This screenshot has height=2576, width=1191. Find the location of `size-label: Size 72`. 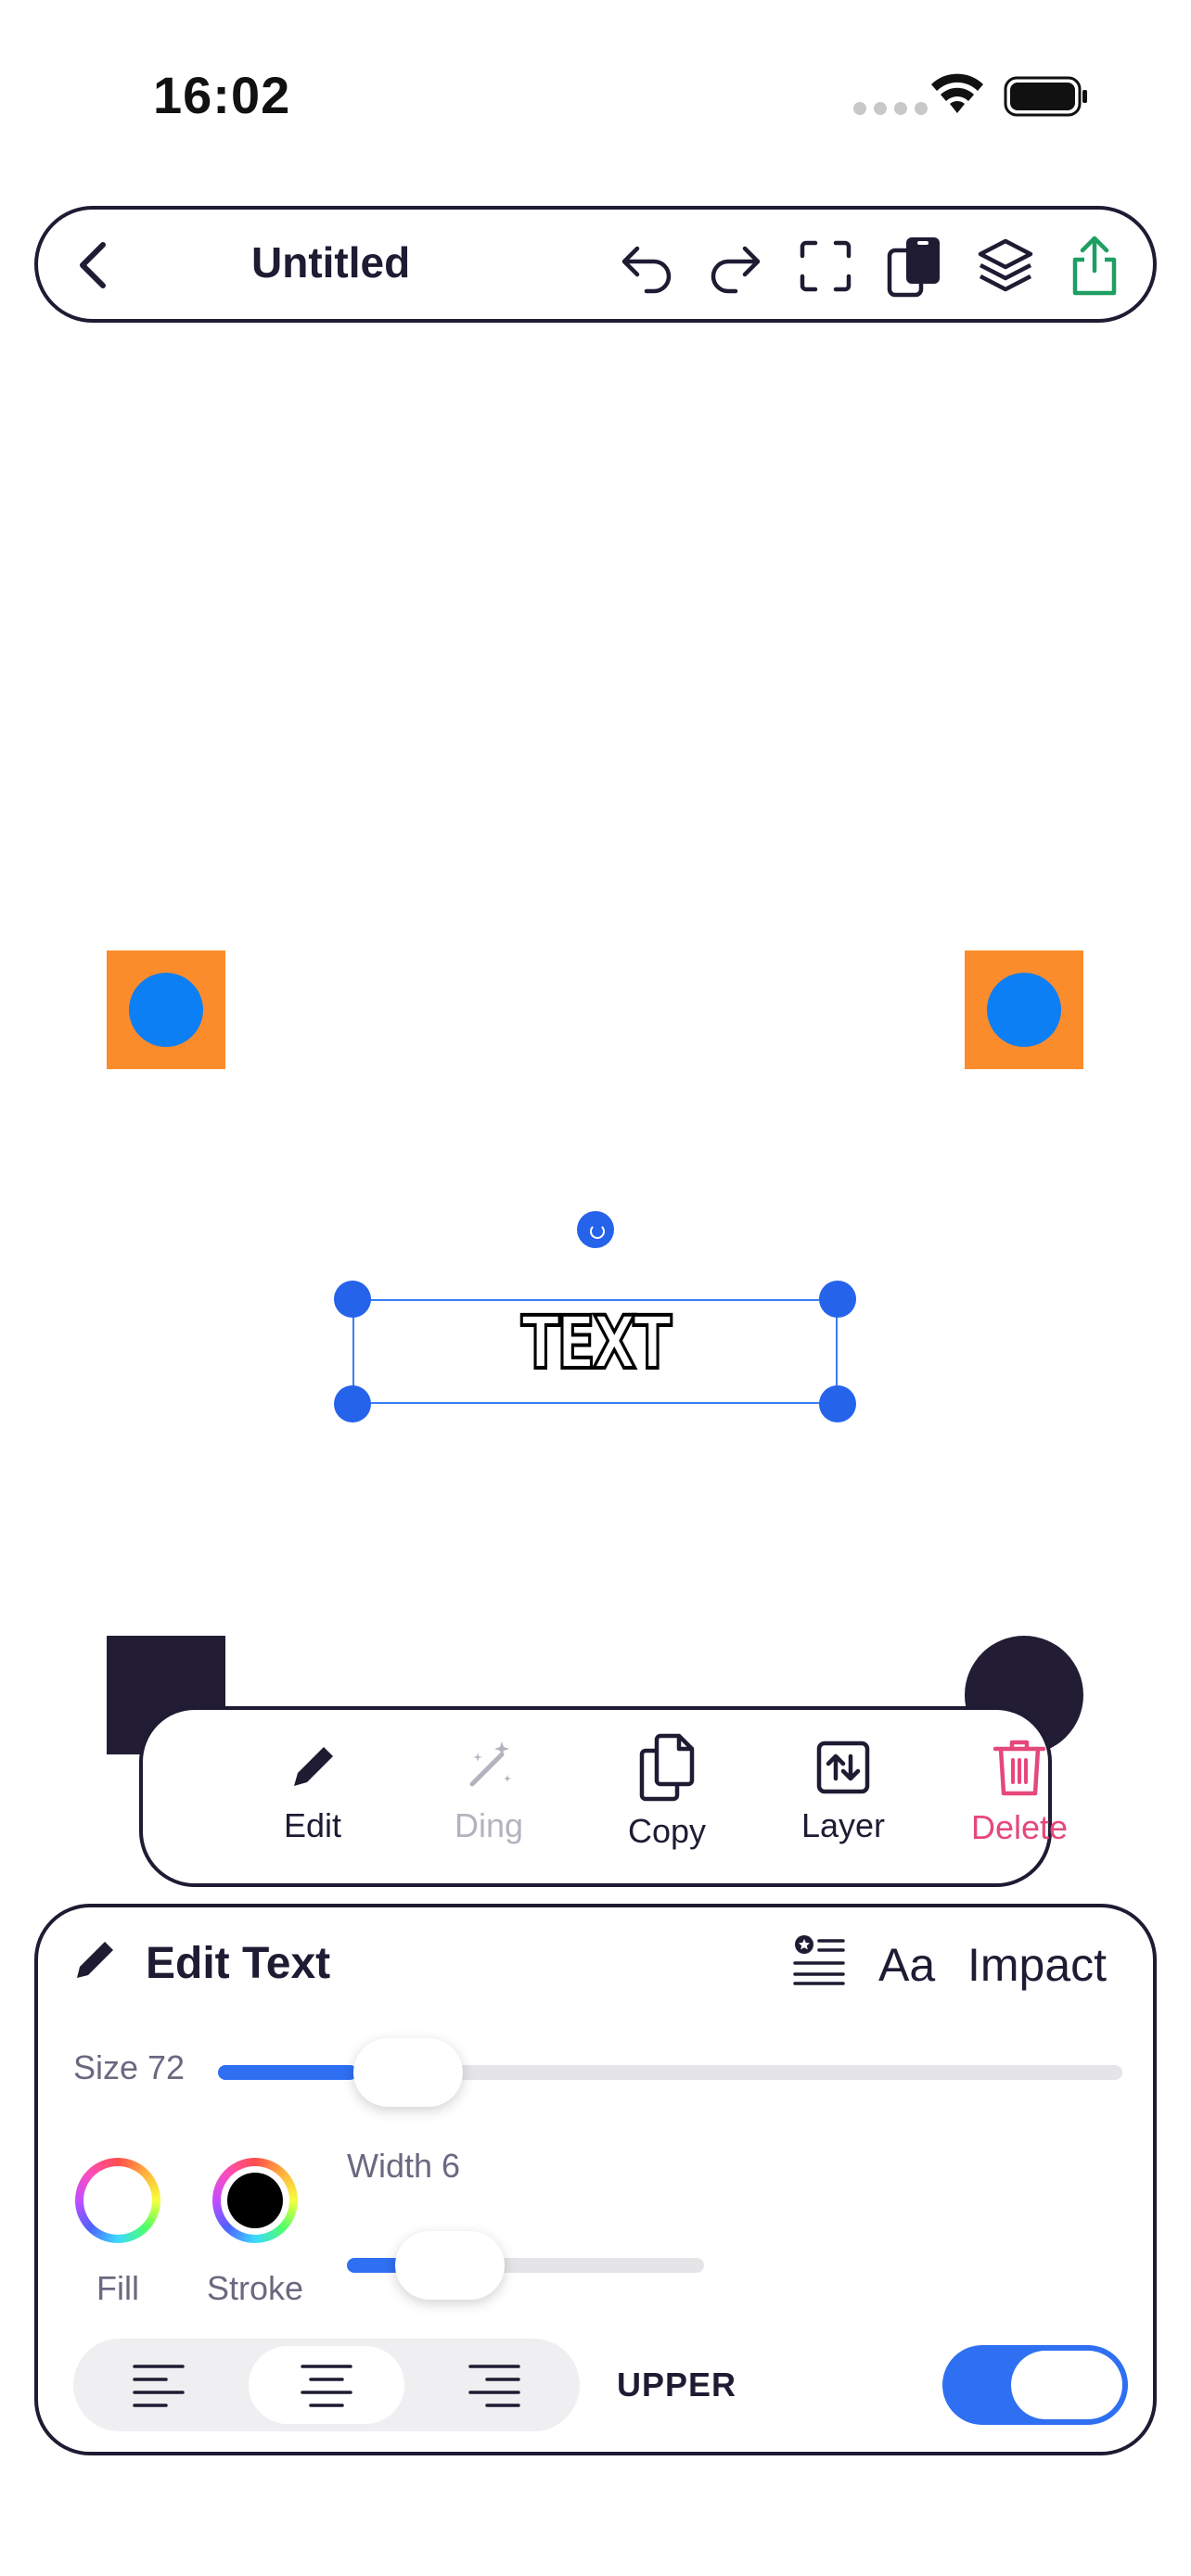

size-label: Size 72 is located at coordinates (129, 2067).